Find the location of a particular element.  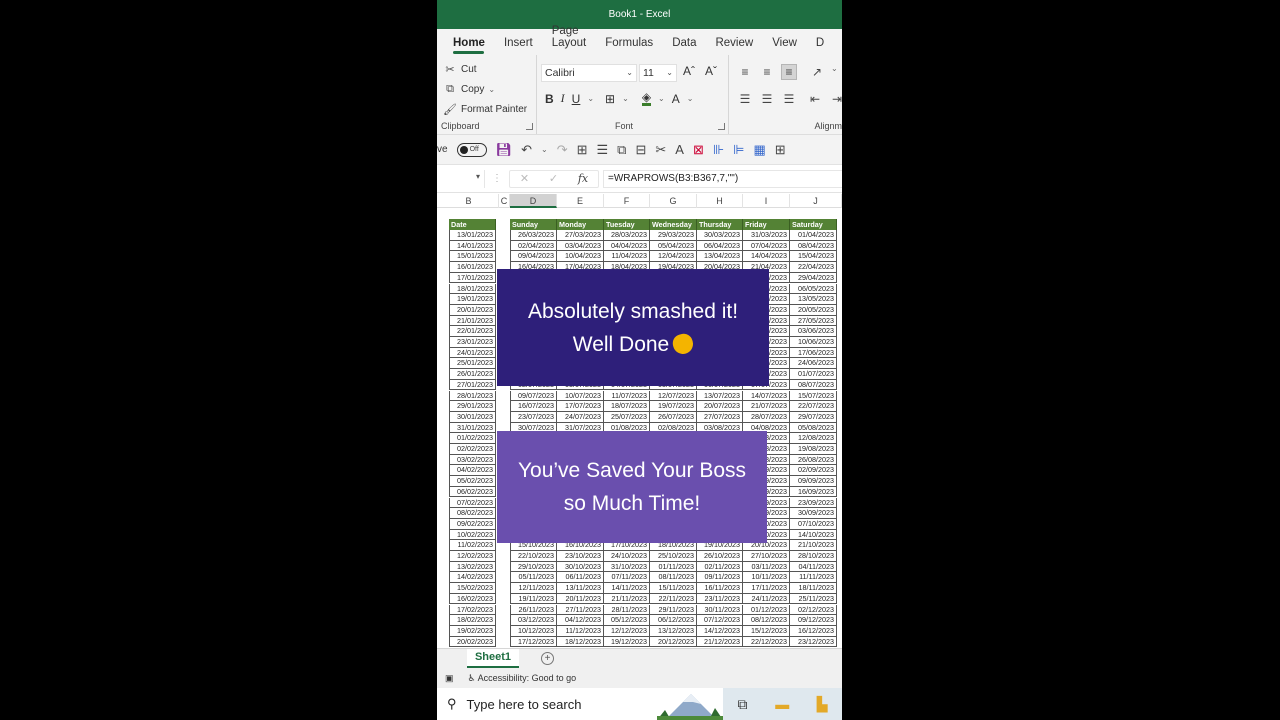

wrapped-date-cell: 22/10/2023 is located at coordinates (533, 556).